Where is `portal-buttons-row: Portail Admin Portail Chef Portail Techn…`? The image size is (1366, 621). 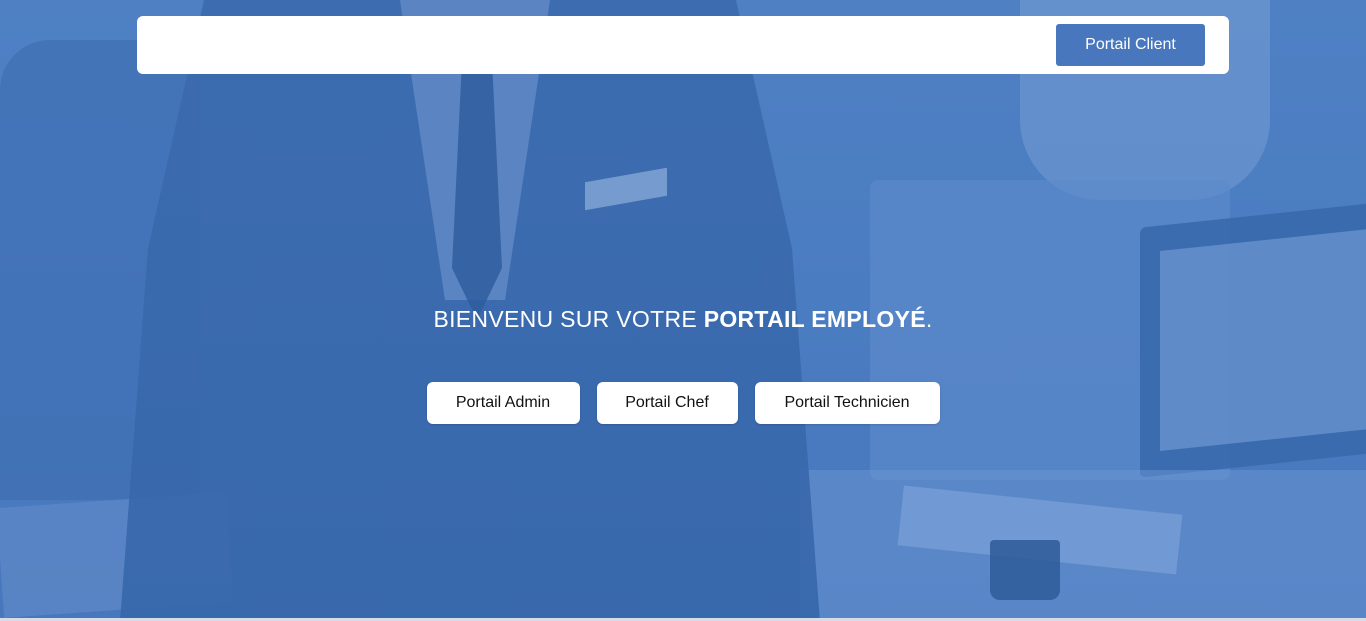 portal-buttons-row: Portail Admin Portail Chef Portail Techn… is located at coordinates (683, 403).